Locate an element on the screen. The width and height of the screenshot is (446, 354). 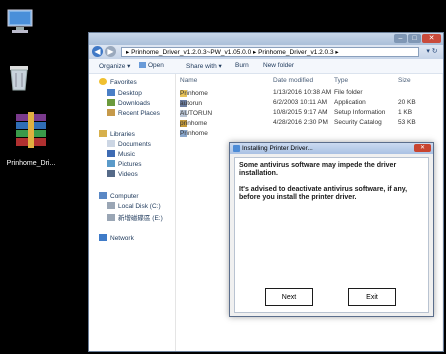
installer-icon is located at coordinates (236, 148).